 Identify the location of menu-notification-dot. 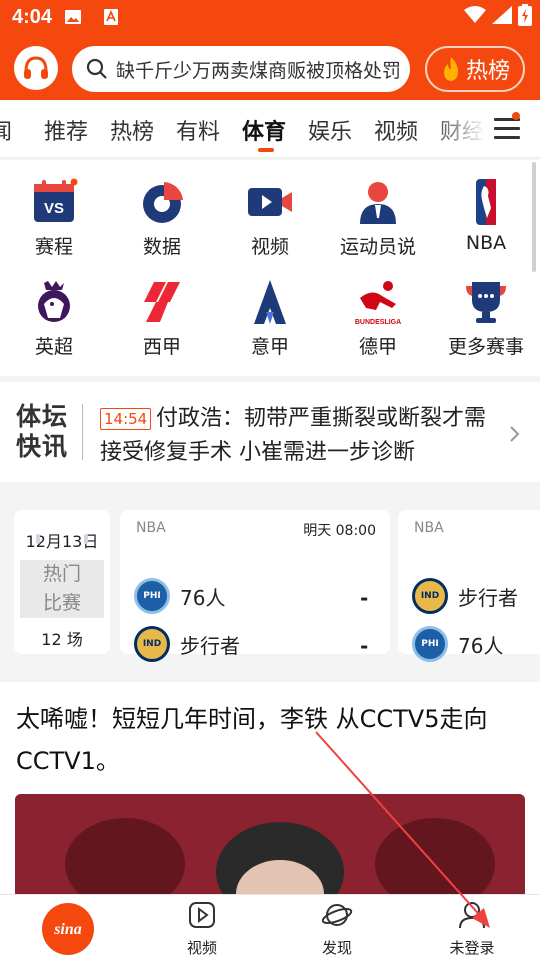
(516, 116).